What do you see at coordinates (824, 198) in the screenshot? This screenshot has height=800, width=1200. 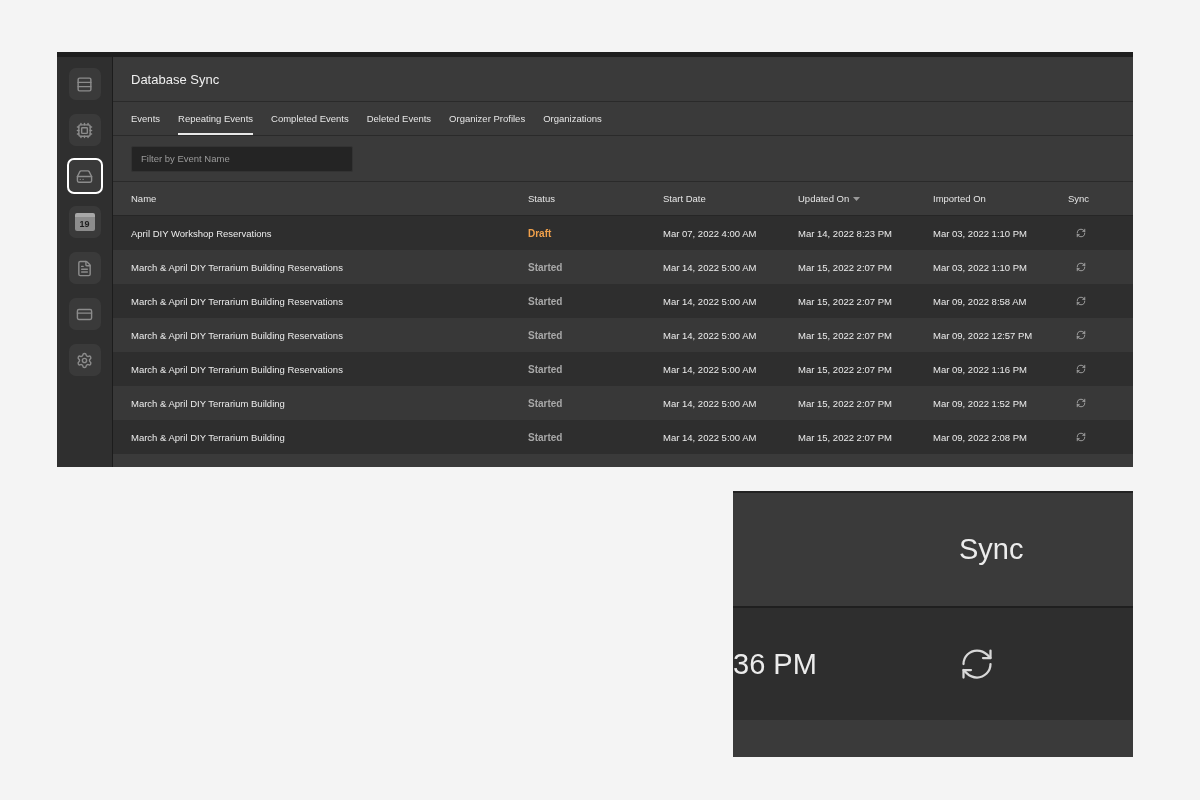 I see `column-header: Updated On` at bounding box center [824, 198].